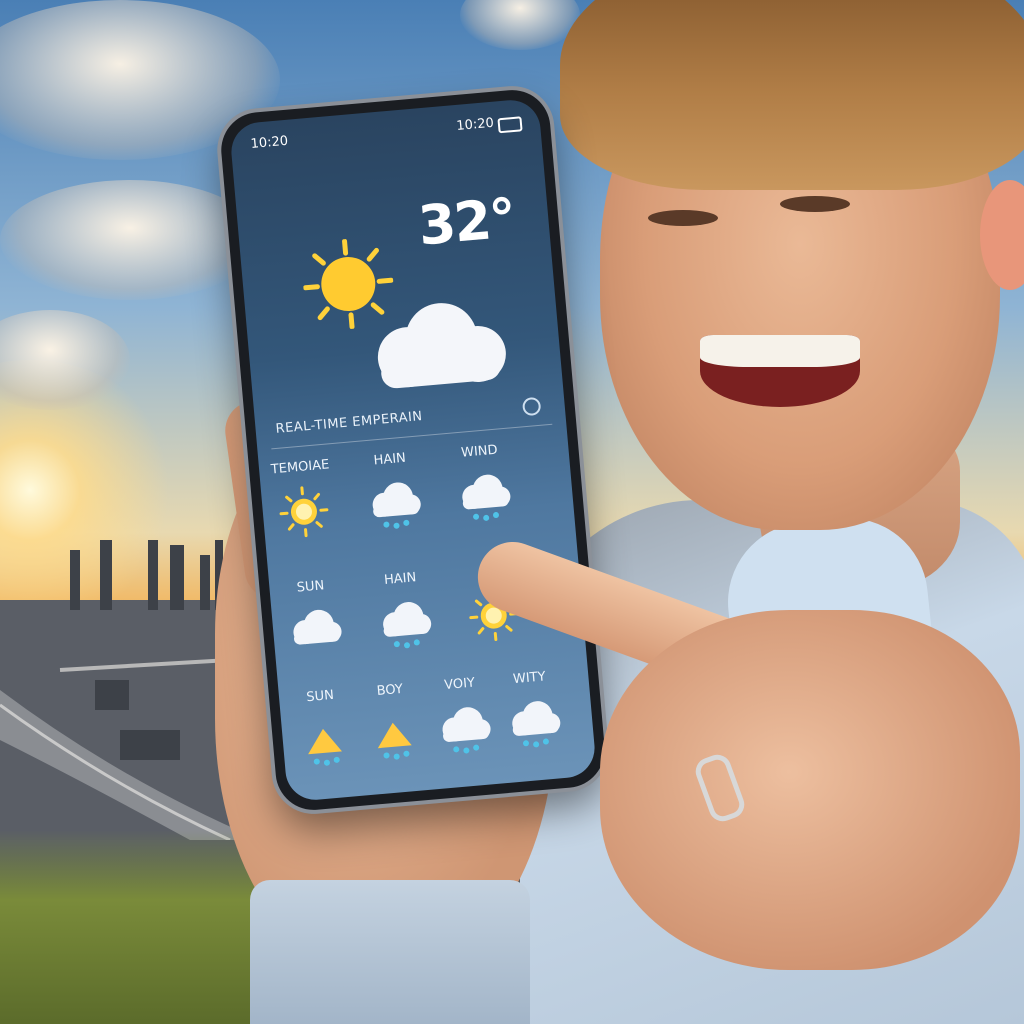  Describe the element at coordinates (304, 511) in the screenshot. I see `sun-icon` at that location.